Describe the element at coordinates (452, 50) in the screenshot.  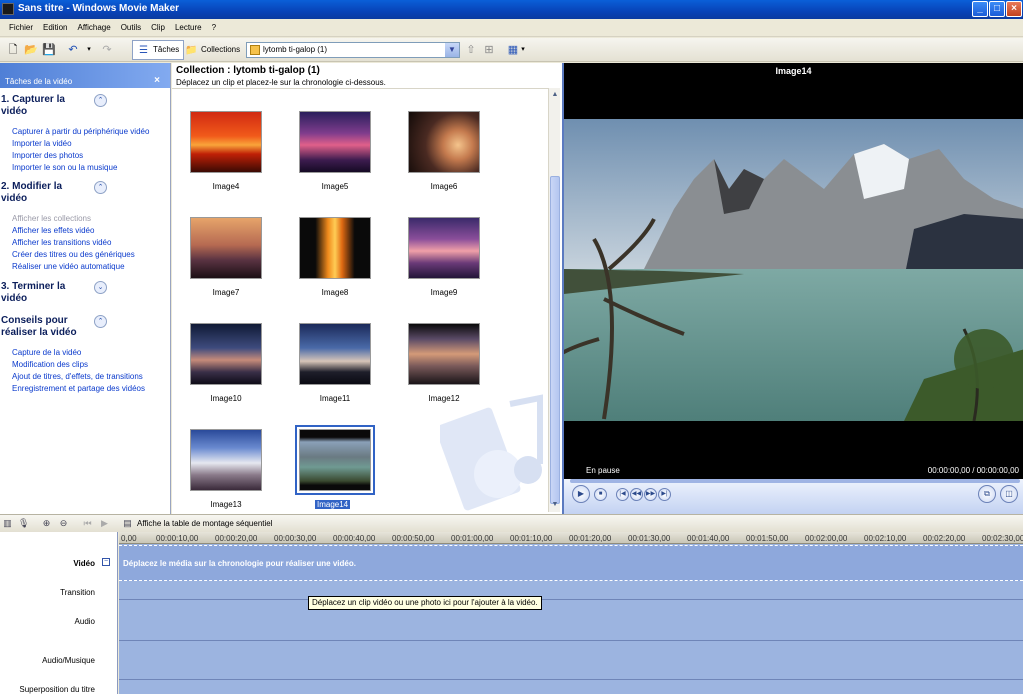
I see `chevron-down-icon: ▼` at that location.